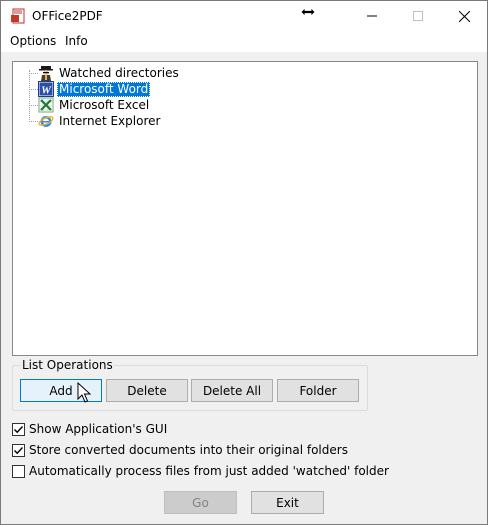 This screenshot has width=488, height=525. I want to click on window-title: OFFice2PDF, so click(67, 16).